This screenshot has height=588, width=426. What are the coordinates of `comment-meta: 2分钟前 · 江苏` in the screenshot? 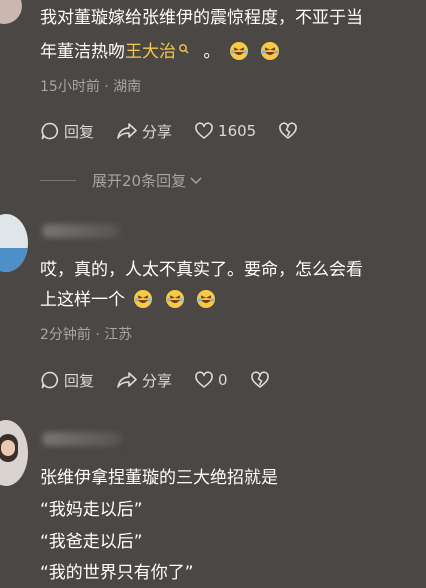 It's located at (86, 335).